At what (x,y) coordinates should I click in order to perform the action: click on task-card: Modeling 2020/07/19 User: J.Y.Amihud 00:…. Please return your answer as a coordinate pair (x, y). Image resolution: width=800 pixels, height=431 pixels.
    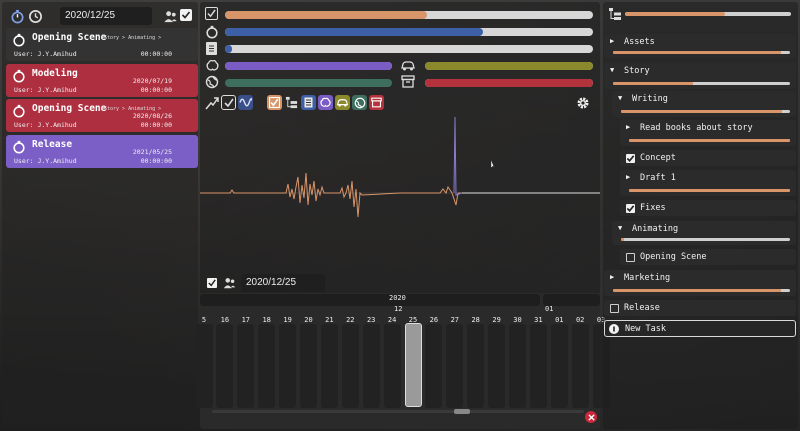
    Looking at the image, I should click on (102, 80).